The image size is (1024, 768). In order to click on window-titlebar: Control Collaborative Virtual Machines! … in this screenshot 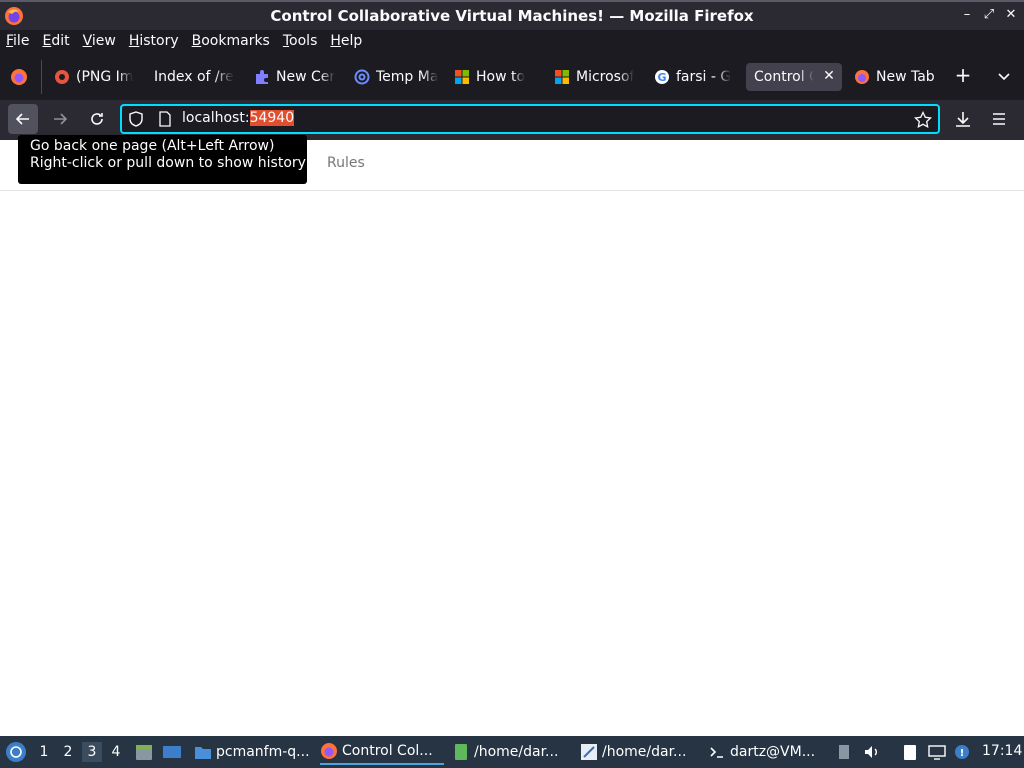, I will do `click(512, 15)`.